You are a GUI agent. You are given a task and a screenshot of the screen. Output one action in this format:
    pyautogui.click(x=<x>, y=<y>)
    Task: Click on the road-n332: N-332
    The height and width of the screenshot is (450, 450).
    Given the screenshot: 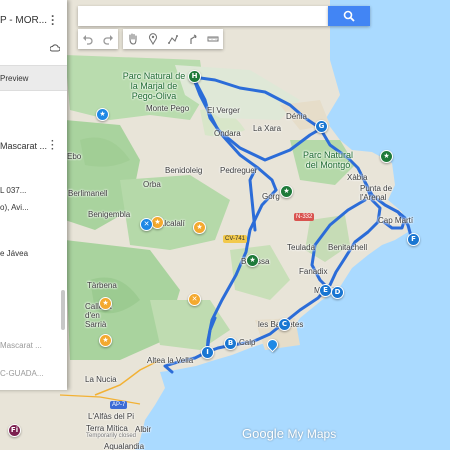 What is the action you would take?
    pyautogui.click(x=304, y=217)
    